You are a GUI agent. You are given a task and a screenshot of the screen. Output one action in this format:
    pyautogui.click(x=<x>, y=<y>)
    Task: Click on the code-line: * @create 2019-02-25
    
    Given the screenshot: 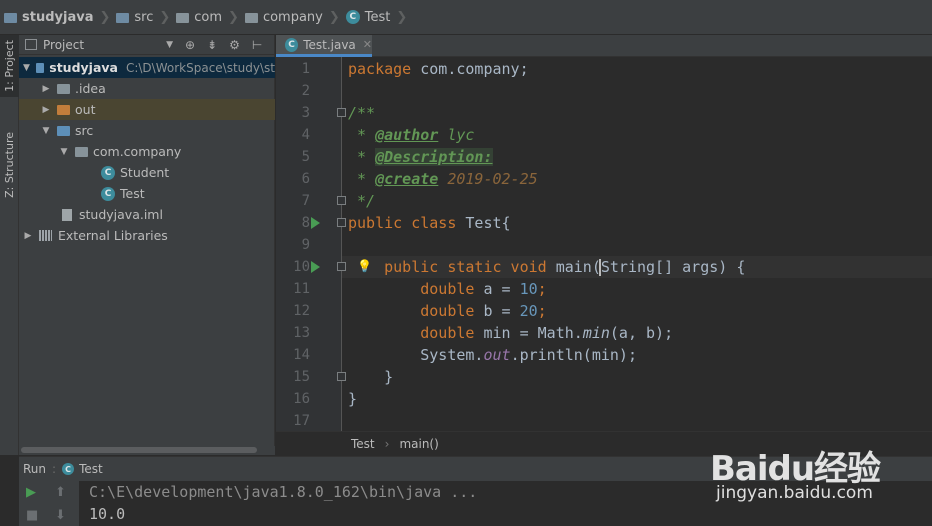 What is the action you would take?
    pyautogui.click(x=443, y=179)
    